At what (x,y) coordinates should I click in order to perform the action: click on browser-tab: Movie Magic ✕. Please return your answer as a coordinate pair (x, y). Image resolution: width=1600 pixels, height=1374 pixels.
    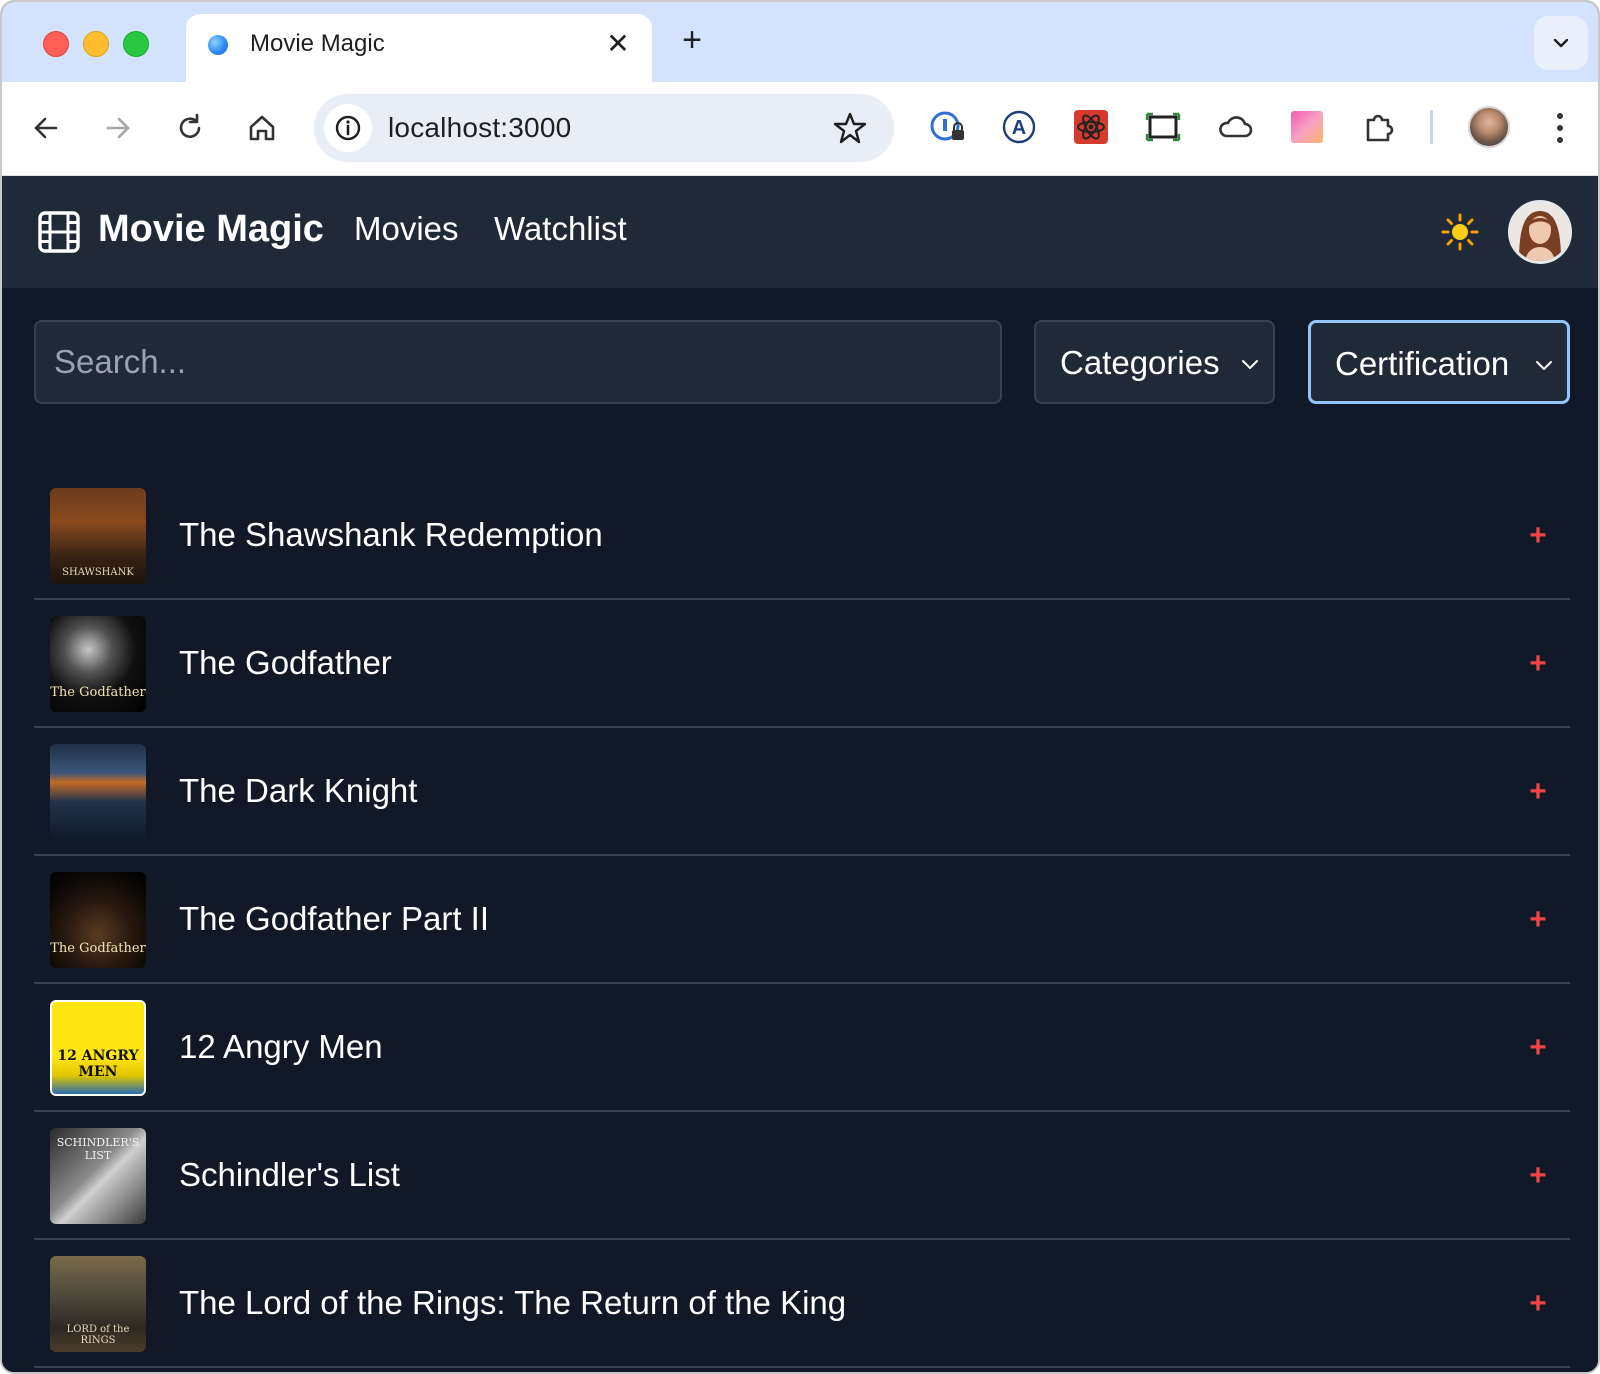
    Looking at the image, I should click on (419, 48).